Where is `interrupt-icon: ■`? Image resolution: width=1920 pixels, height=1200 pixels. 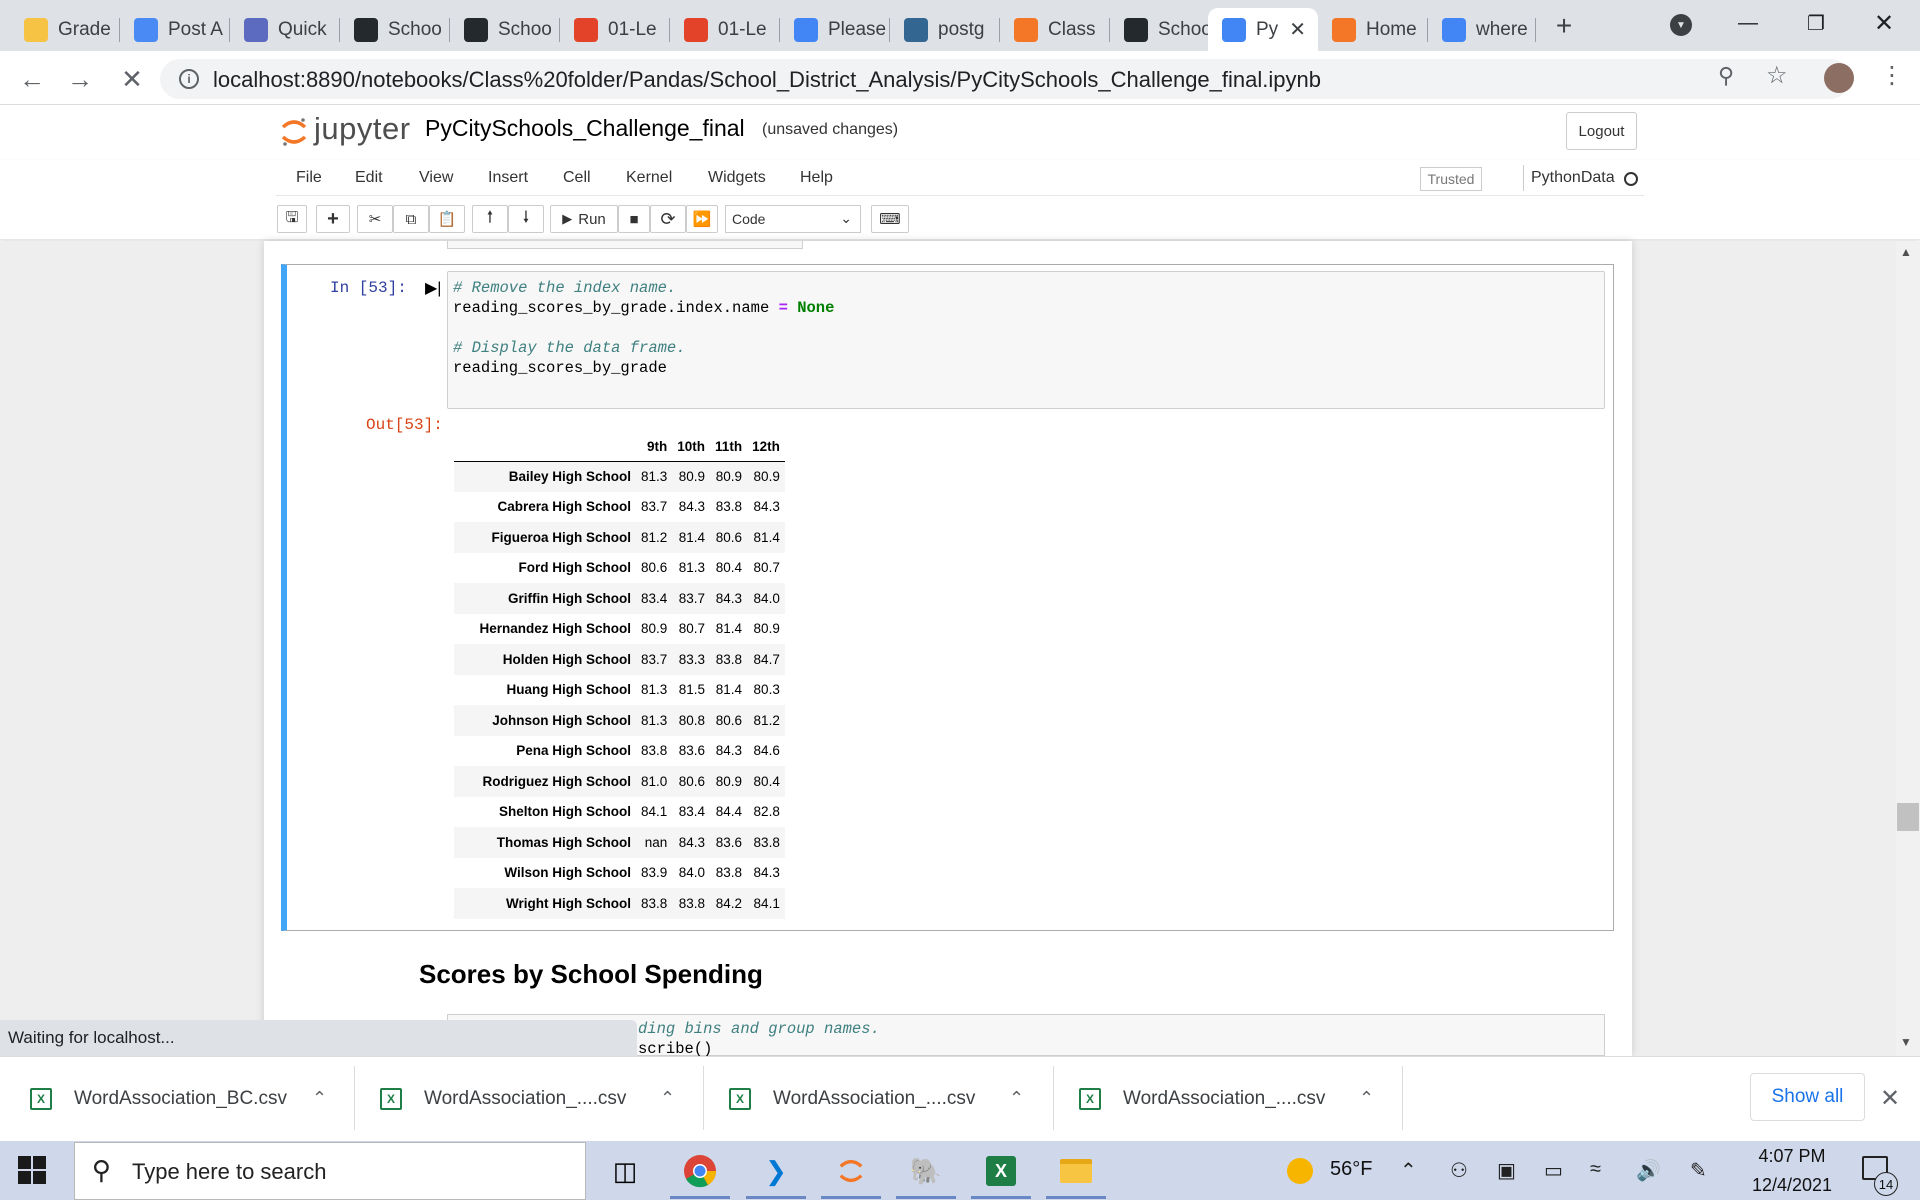
interrupt-icon: ■ is located at coordinates (634, 219).